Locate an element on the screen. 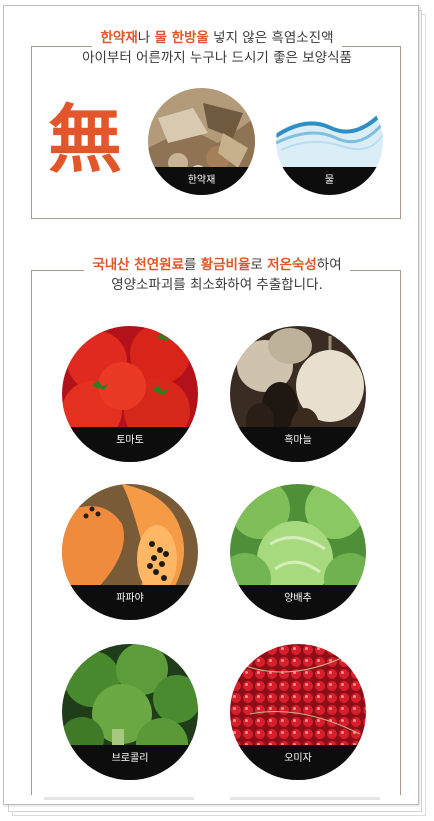 This screenshot has height=821, width=434. water-photo: 물 is located at coordinates (329, 141).